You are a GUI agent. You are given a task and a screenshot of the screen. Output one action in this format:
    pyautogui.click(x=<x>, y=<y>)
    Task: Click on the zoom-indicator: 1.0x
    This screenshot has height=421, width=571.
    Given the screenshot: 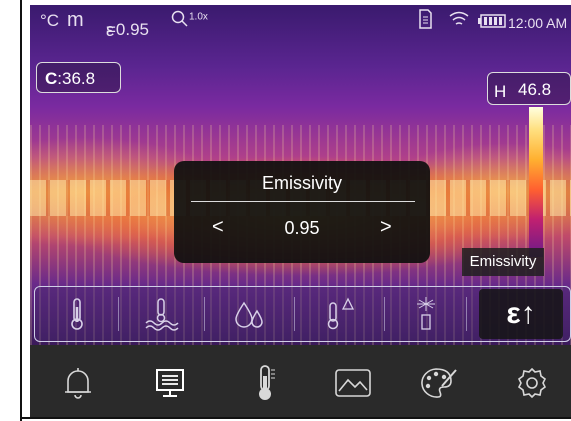 What is the action you would take?
    pyautogui.click(x=189, y=19)
    